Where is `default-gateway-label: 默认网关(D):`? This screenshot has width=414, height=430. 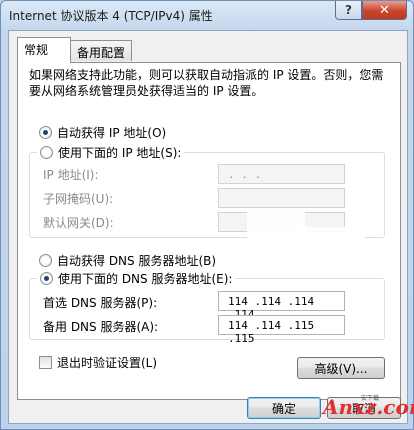 default-gateway-label: 默认网关(D): is located at coordinates (78, 223).